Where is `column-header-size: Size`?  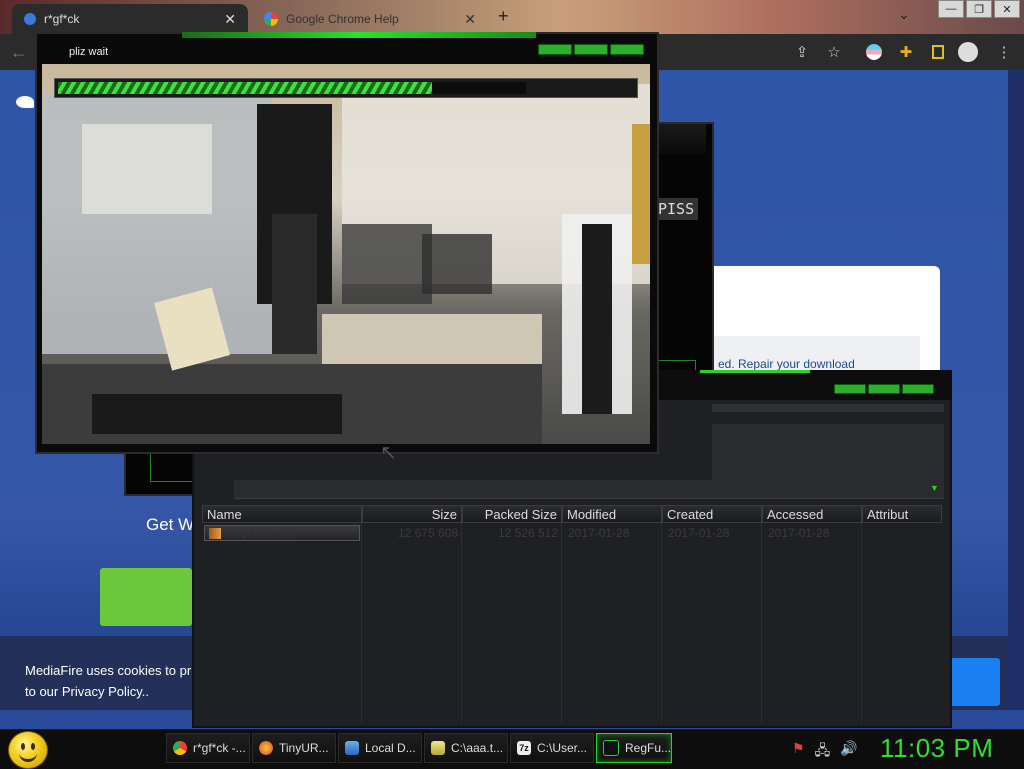
column-header-size: Size is located at coordinates (412, 514).